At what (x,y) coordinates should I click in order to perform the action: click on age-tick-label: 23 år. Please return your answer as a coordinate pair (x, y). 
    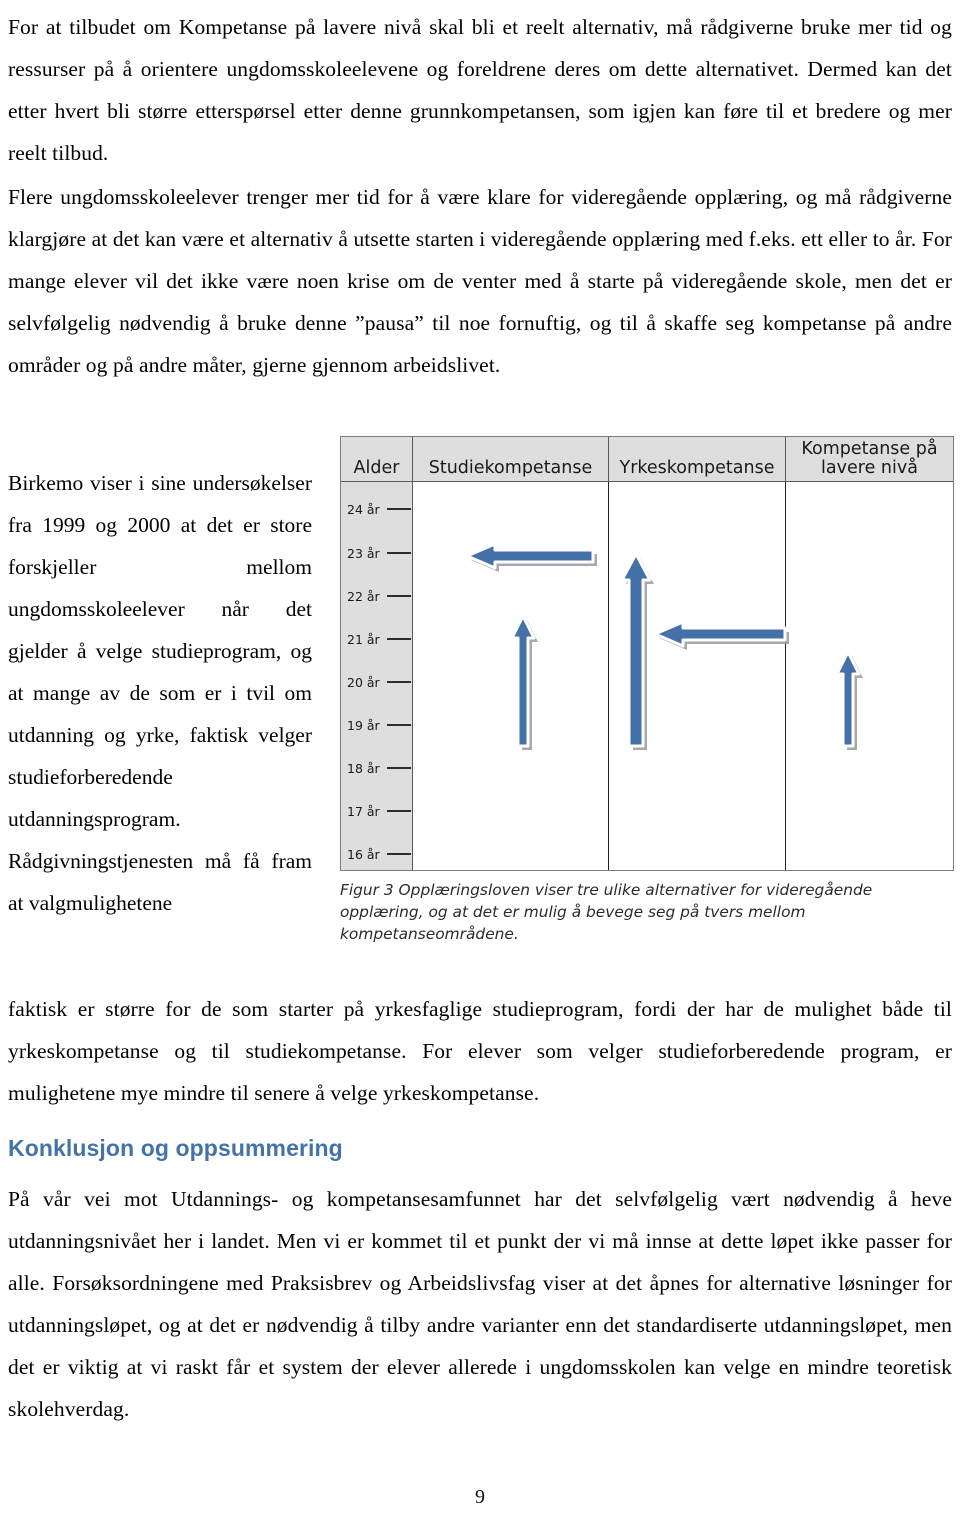
    Looking at the image, I should click on (363, 553).